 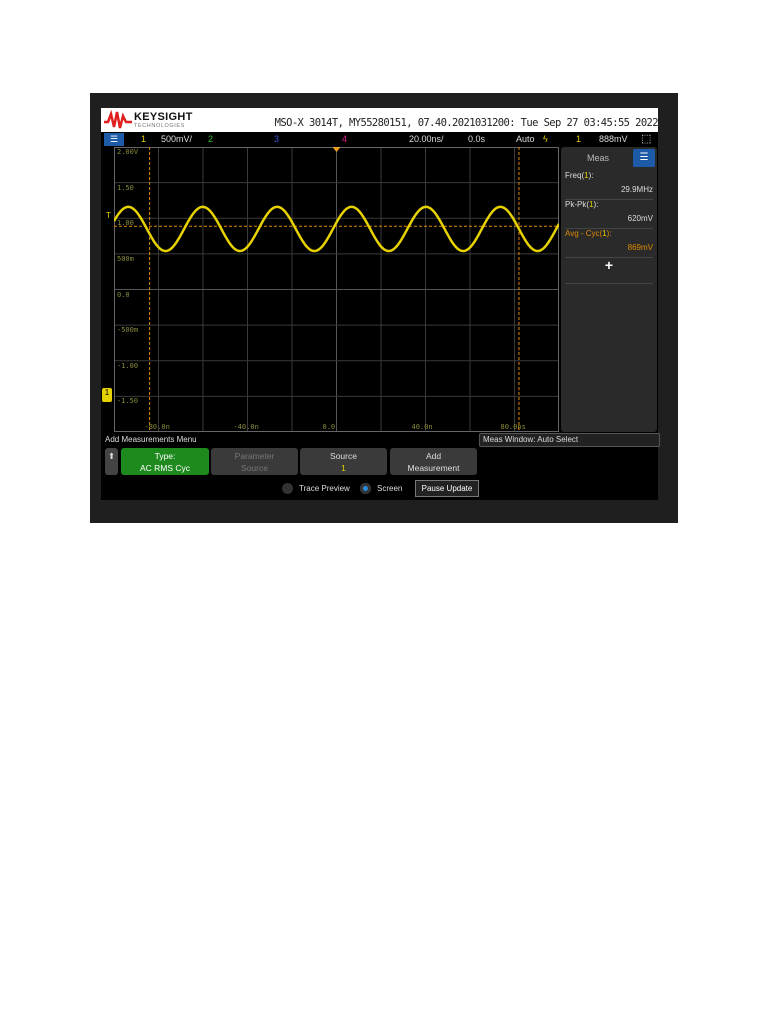 I want to click on x-tick-label: 0.0, so click(x=329, y=427).